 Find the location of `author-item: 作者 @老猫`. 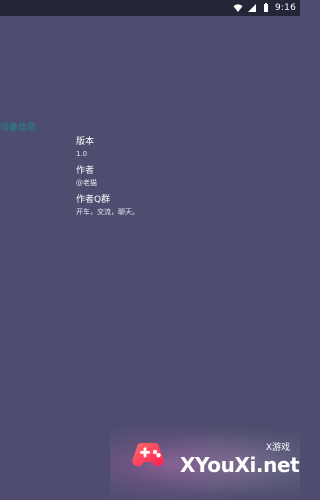

author-item: 作者 @老猫 is located at coordinates (86, 176).